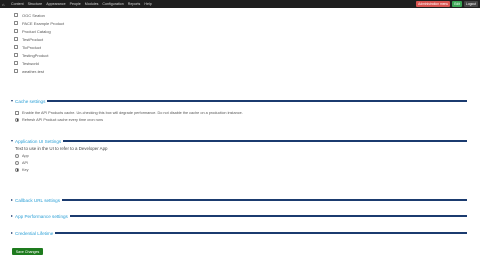 The height and width of the screenshot is (270, 480). Describe the element at coordinates (36, 31) in the screenshot. I see `product-label: Product Catalog` at that location.